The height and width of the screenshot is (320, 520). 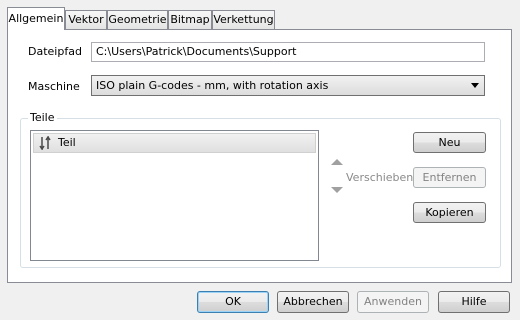 I want to click on tab-label: Vektor, so click(x=86, y=19).